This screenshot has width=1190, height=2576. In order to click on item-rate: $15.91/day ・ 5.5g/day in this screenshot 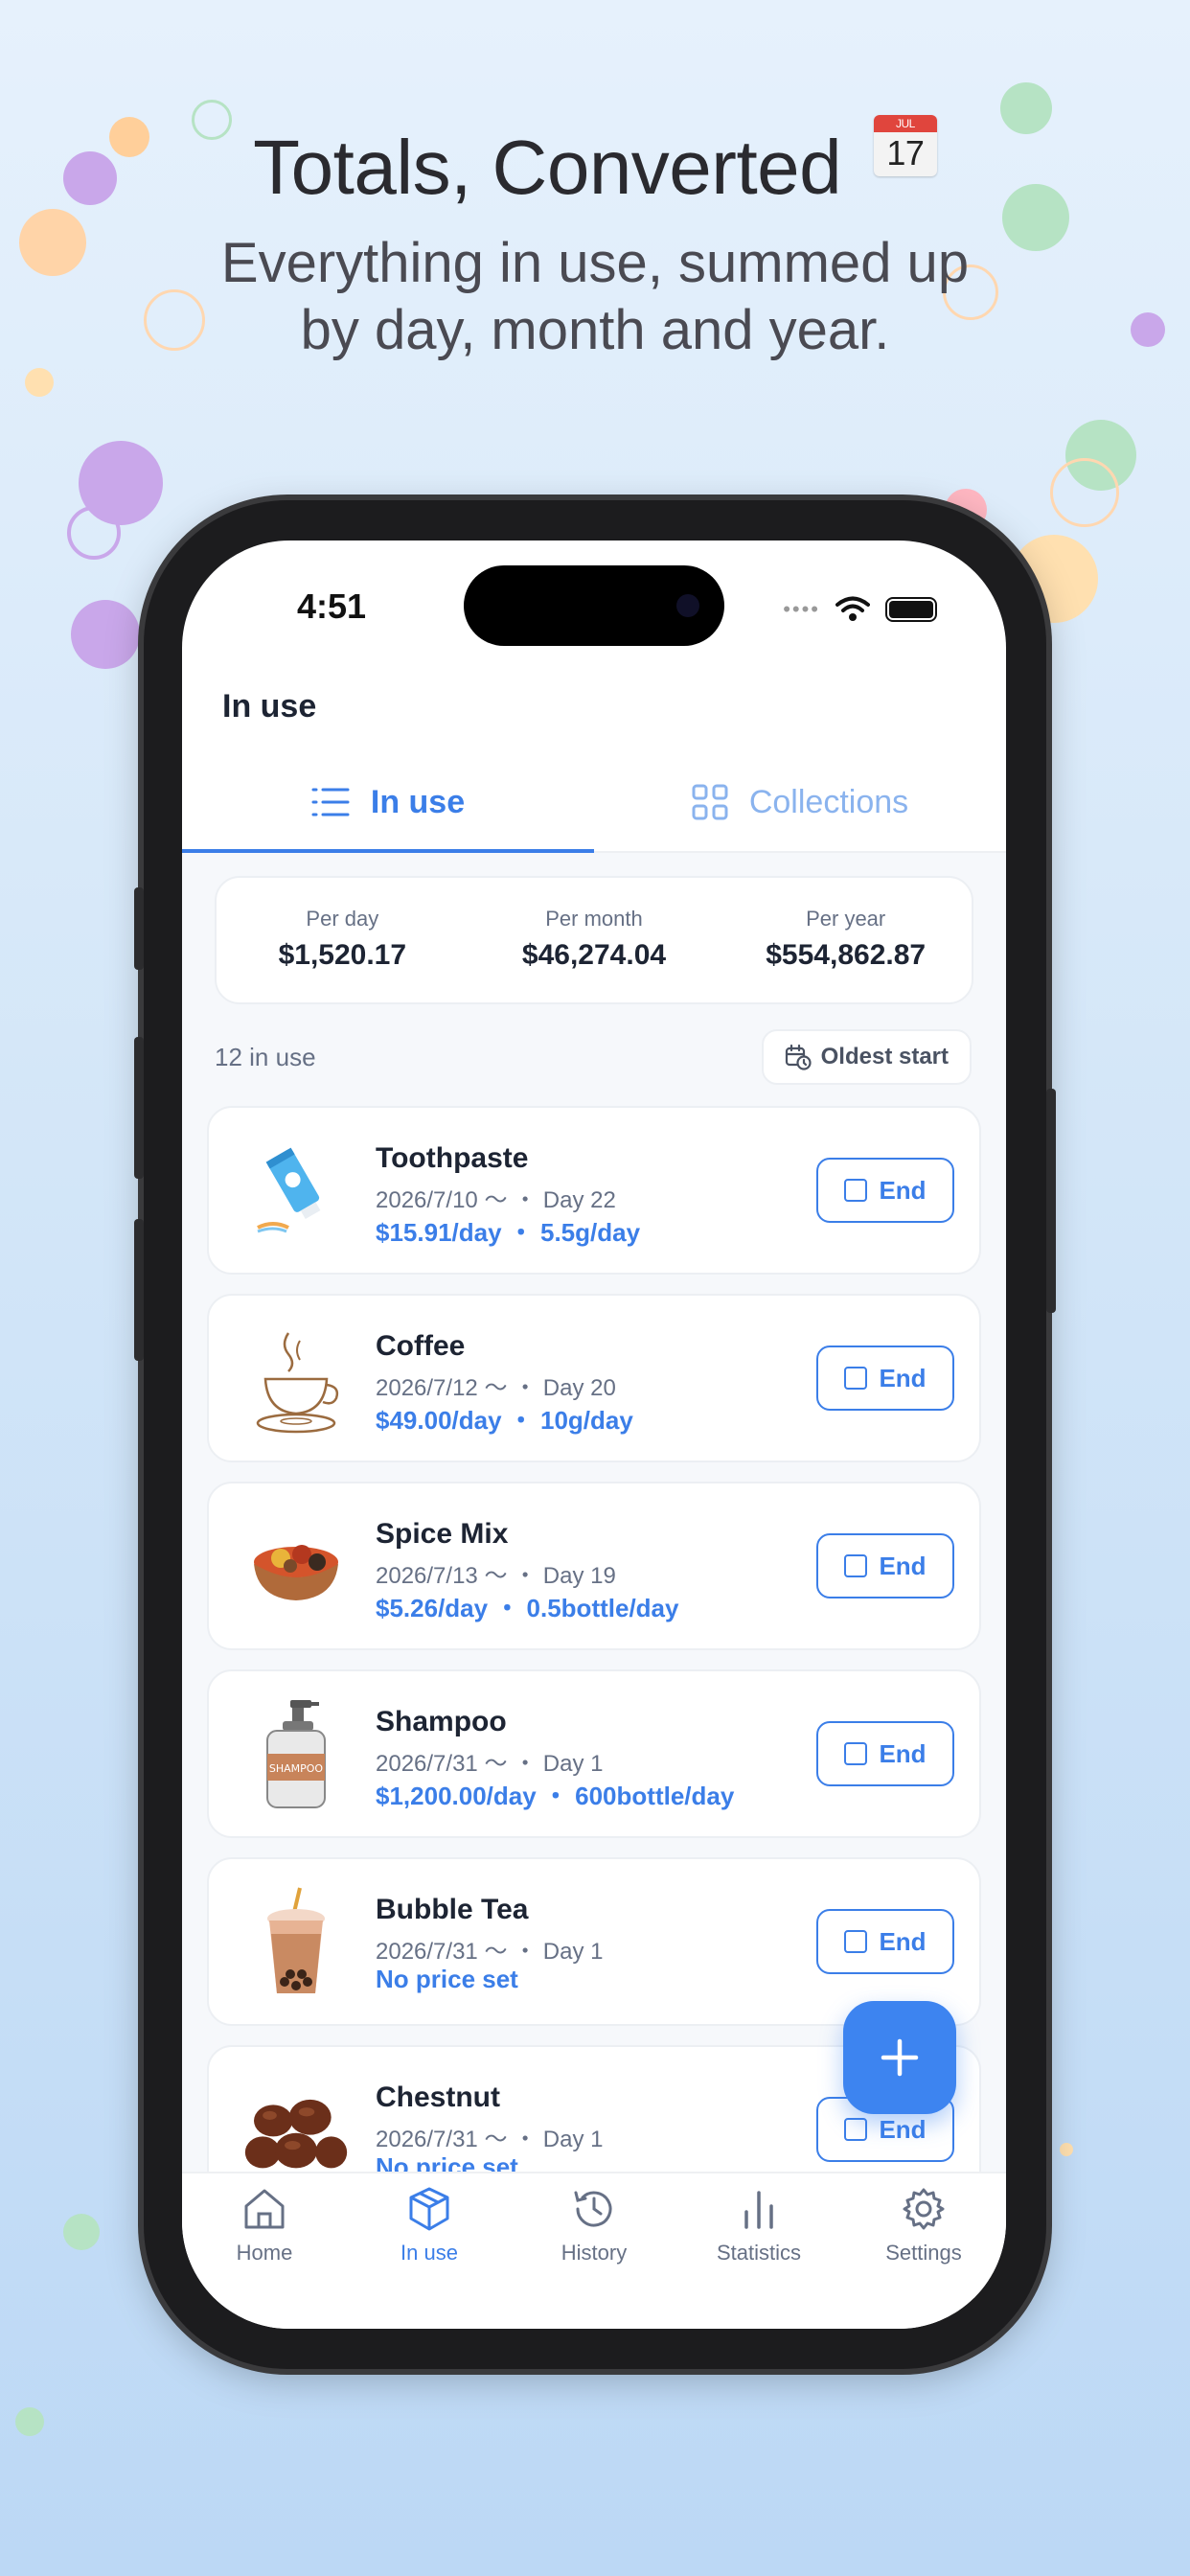, I will do `click(509, 1232)`.